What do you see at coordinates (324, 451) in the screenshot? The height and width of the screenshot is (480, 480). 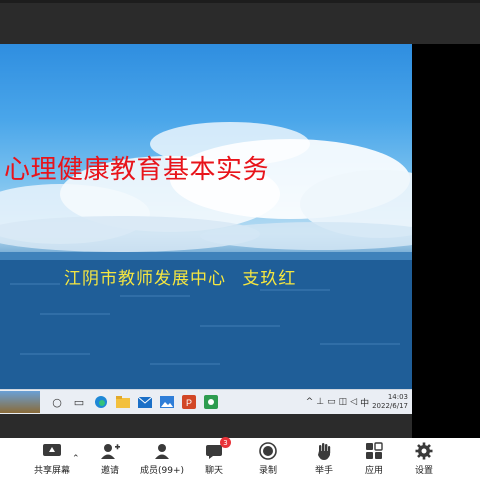 I see `hand-icon` at bounding box center [324, 451].